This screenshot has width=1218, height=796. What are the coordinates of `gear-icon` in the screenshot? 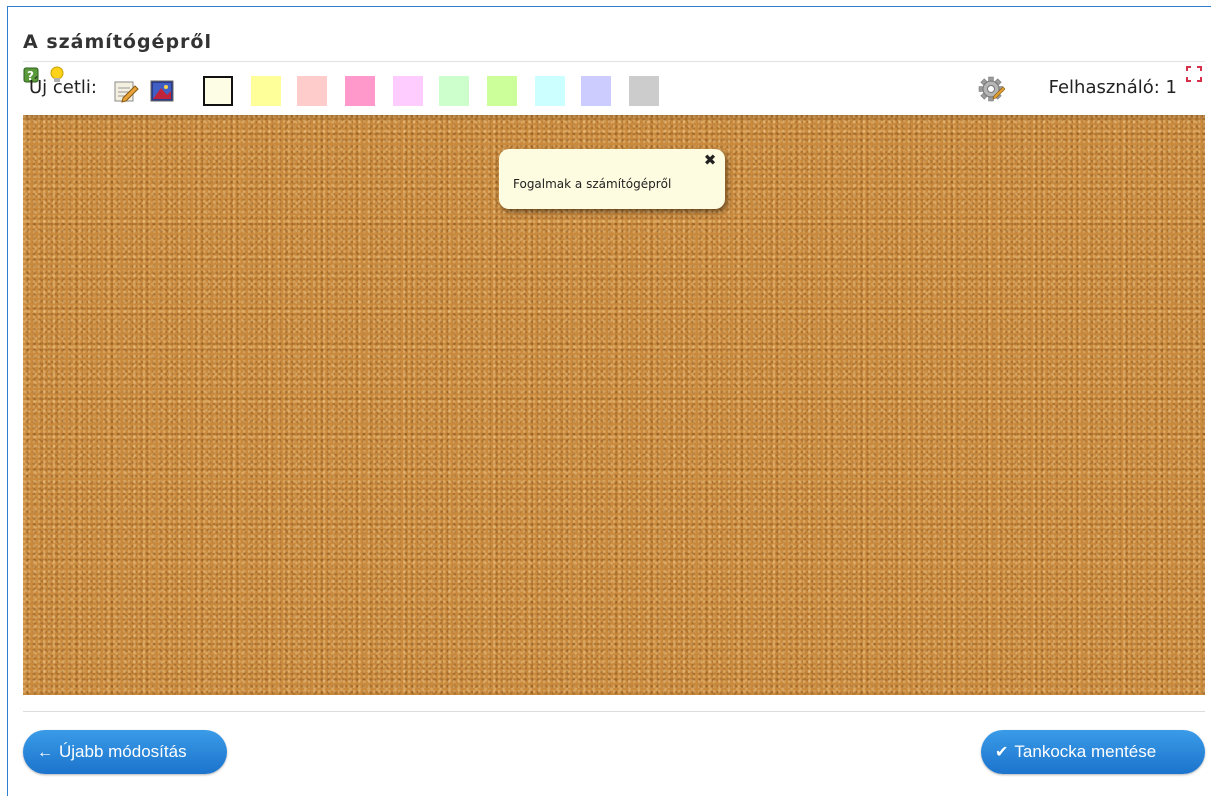 It's located at (992, 89).